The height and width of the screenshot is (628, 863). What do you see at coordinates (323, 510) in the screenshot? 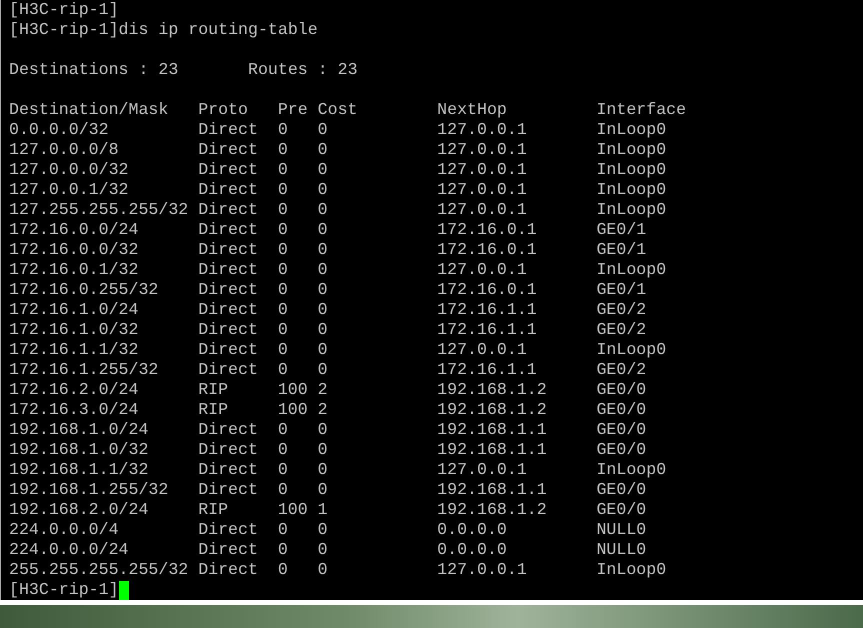
I see `table-cell-text: 1` at bounding box center [323, 510].